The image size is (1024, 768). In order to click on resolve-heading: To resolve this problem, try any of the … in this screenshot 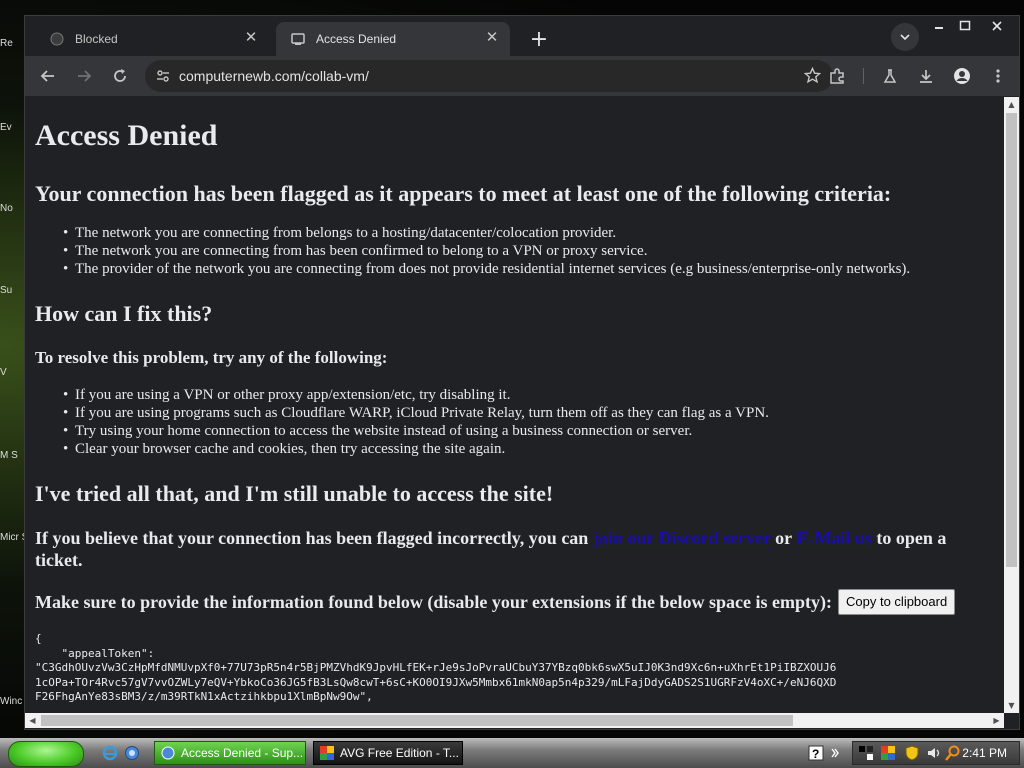, I will do `click(211, 357)`.